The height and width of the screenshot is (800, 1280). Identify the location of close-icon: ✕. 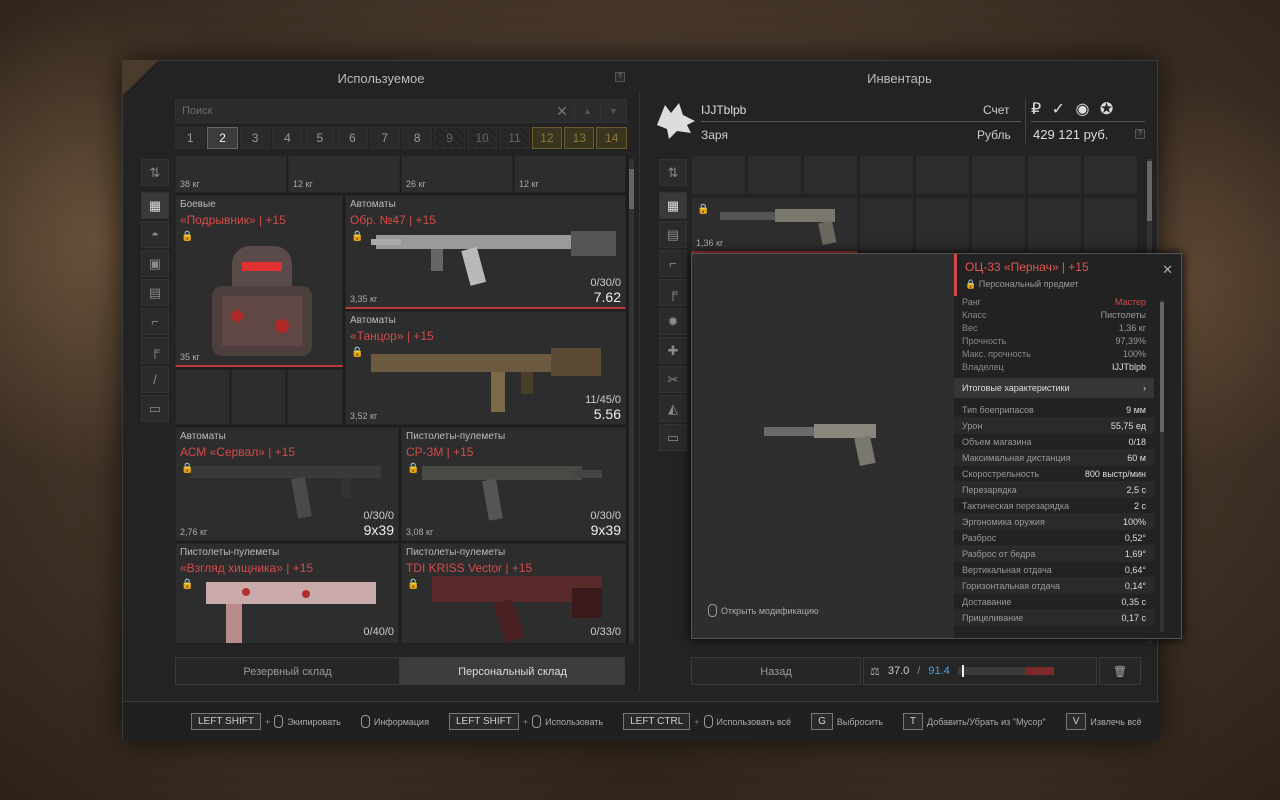
(1167, 270).